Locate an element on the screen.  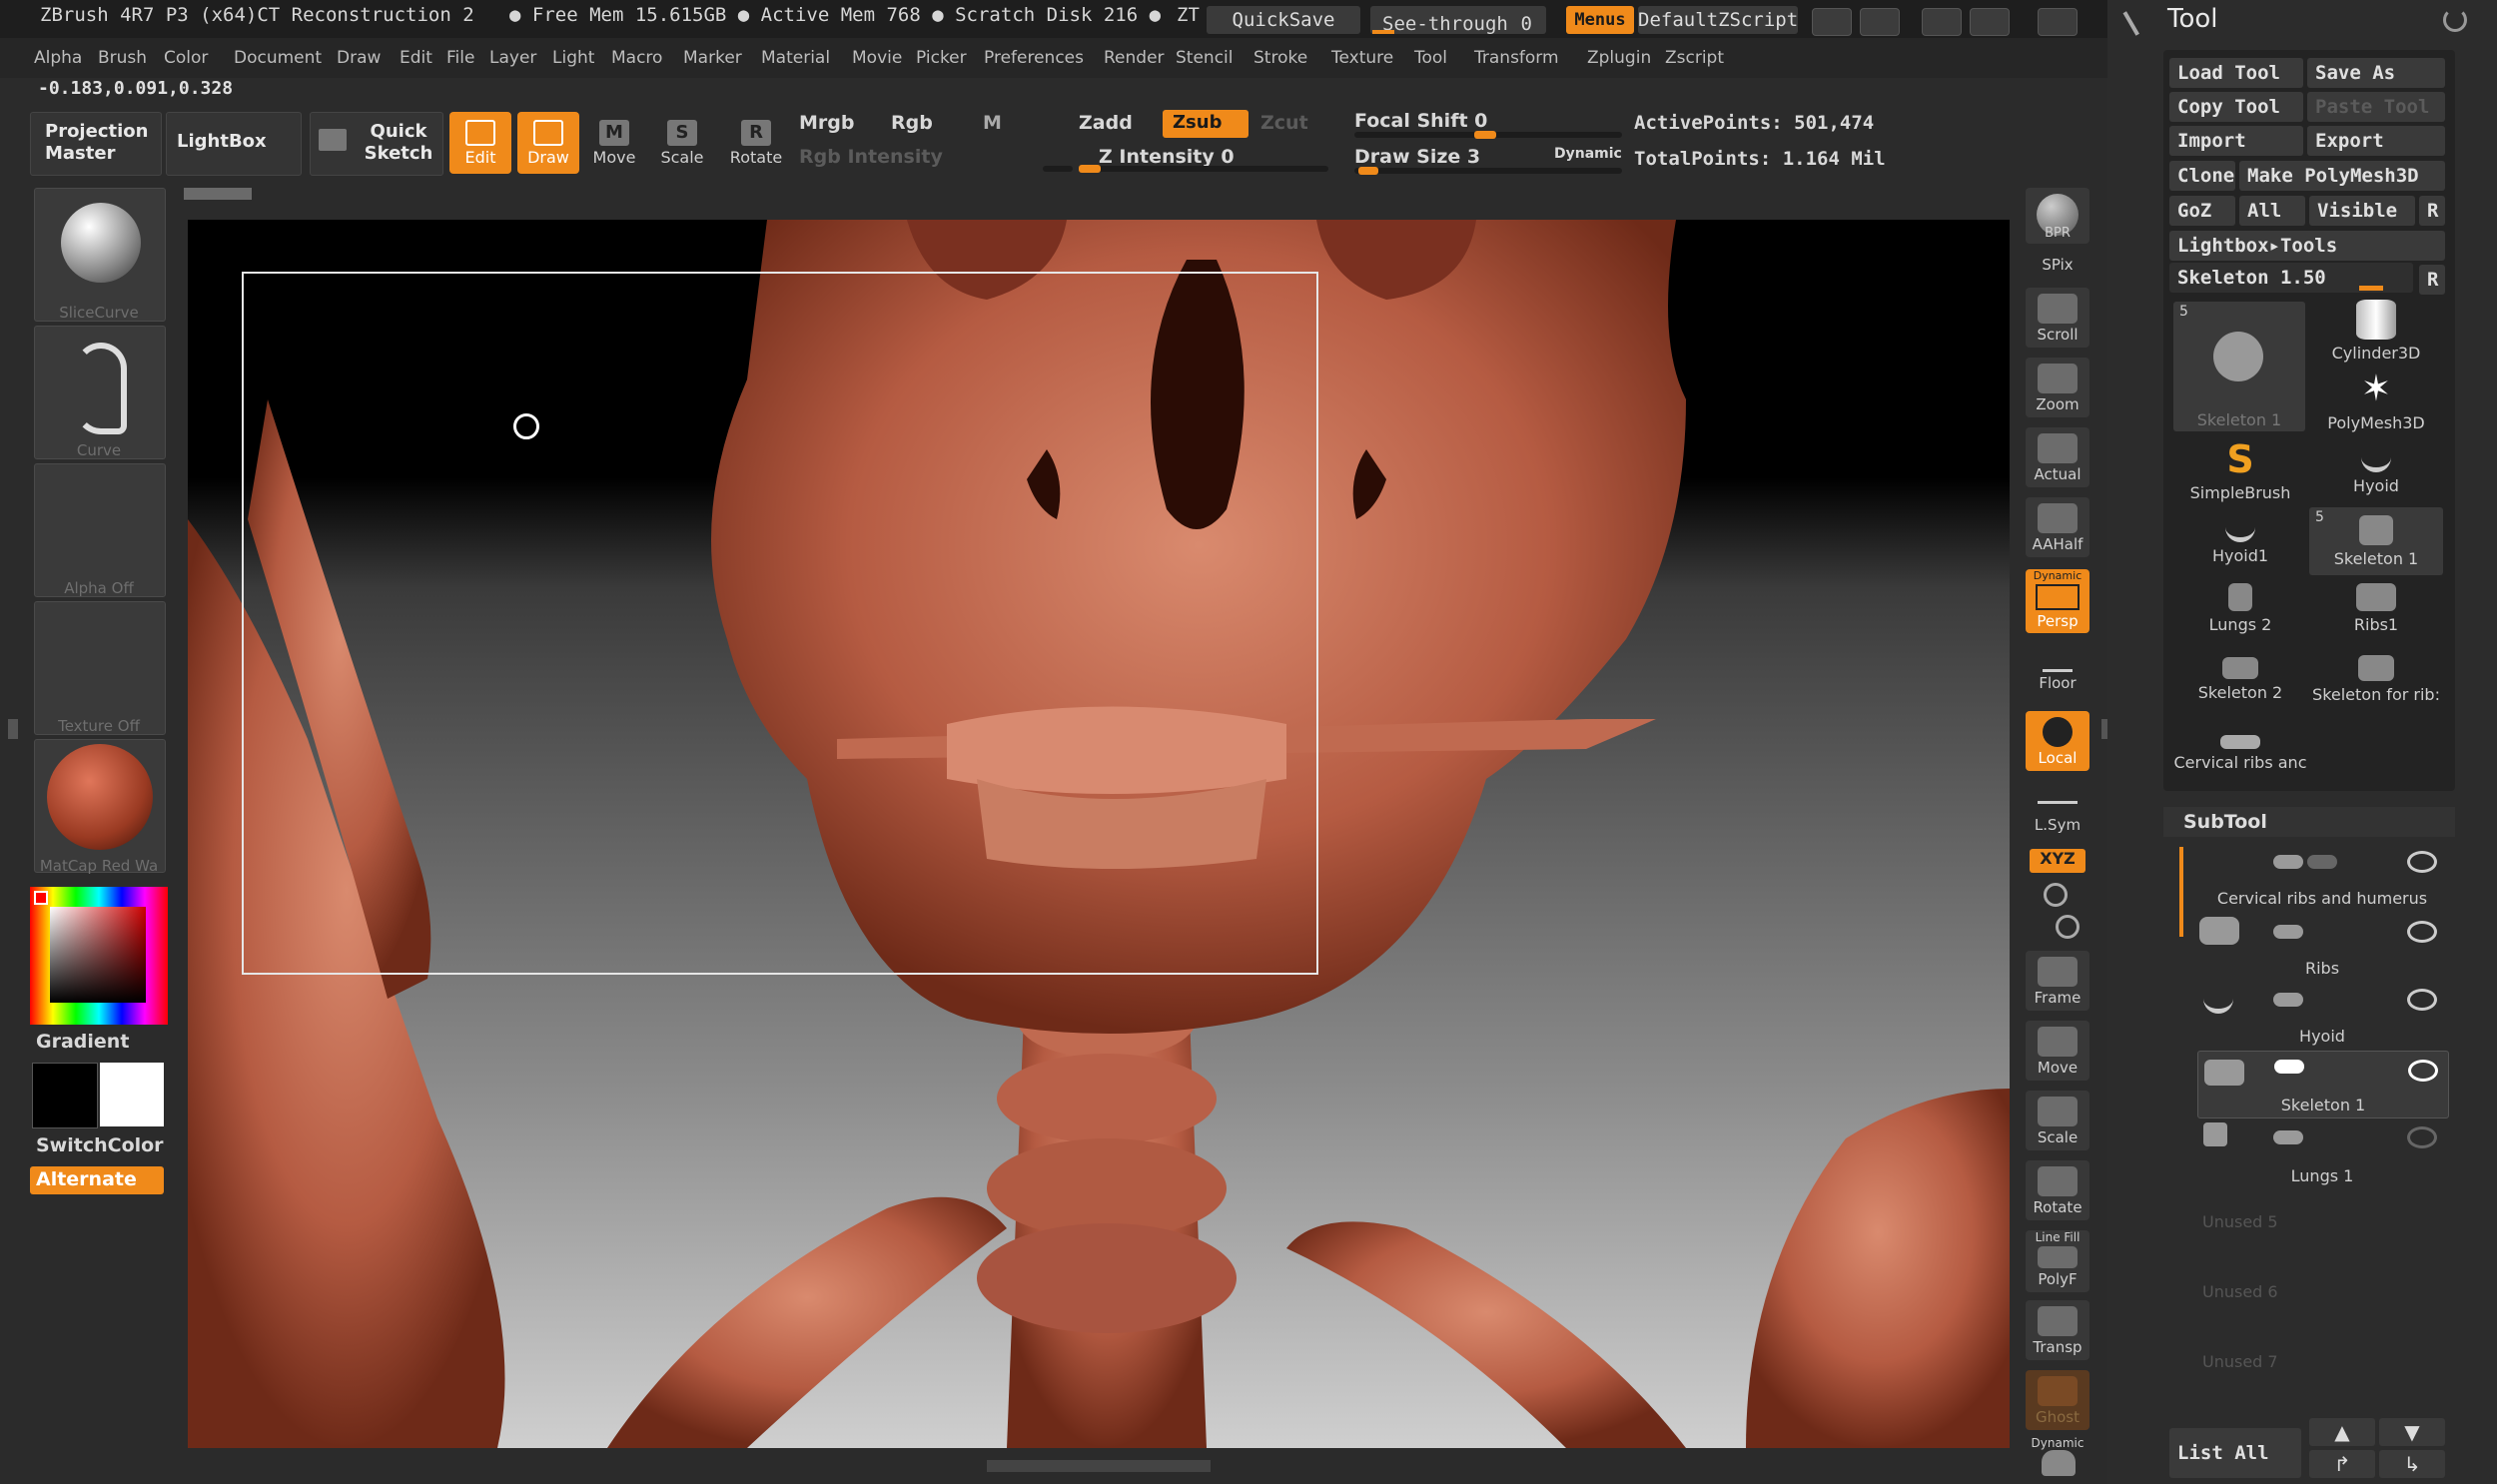
secondary-color-swatch is located at coordinates (132, 1094).